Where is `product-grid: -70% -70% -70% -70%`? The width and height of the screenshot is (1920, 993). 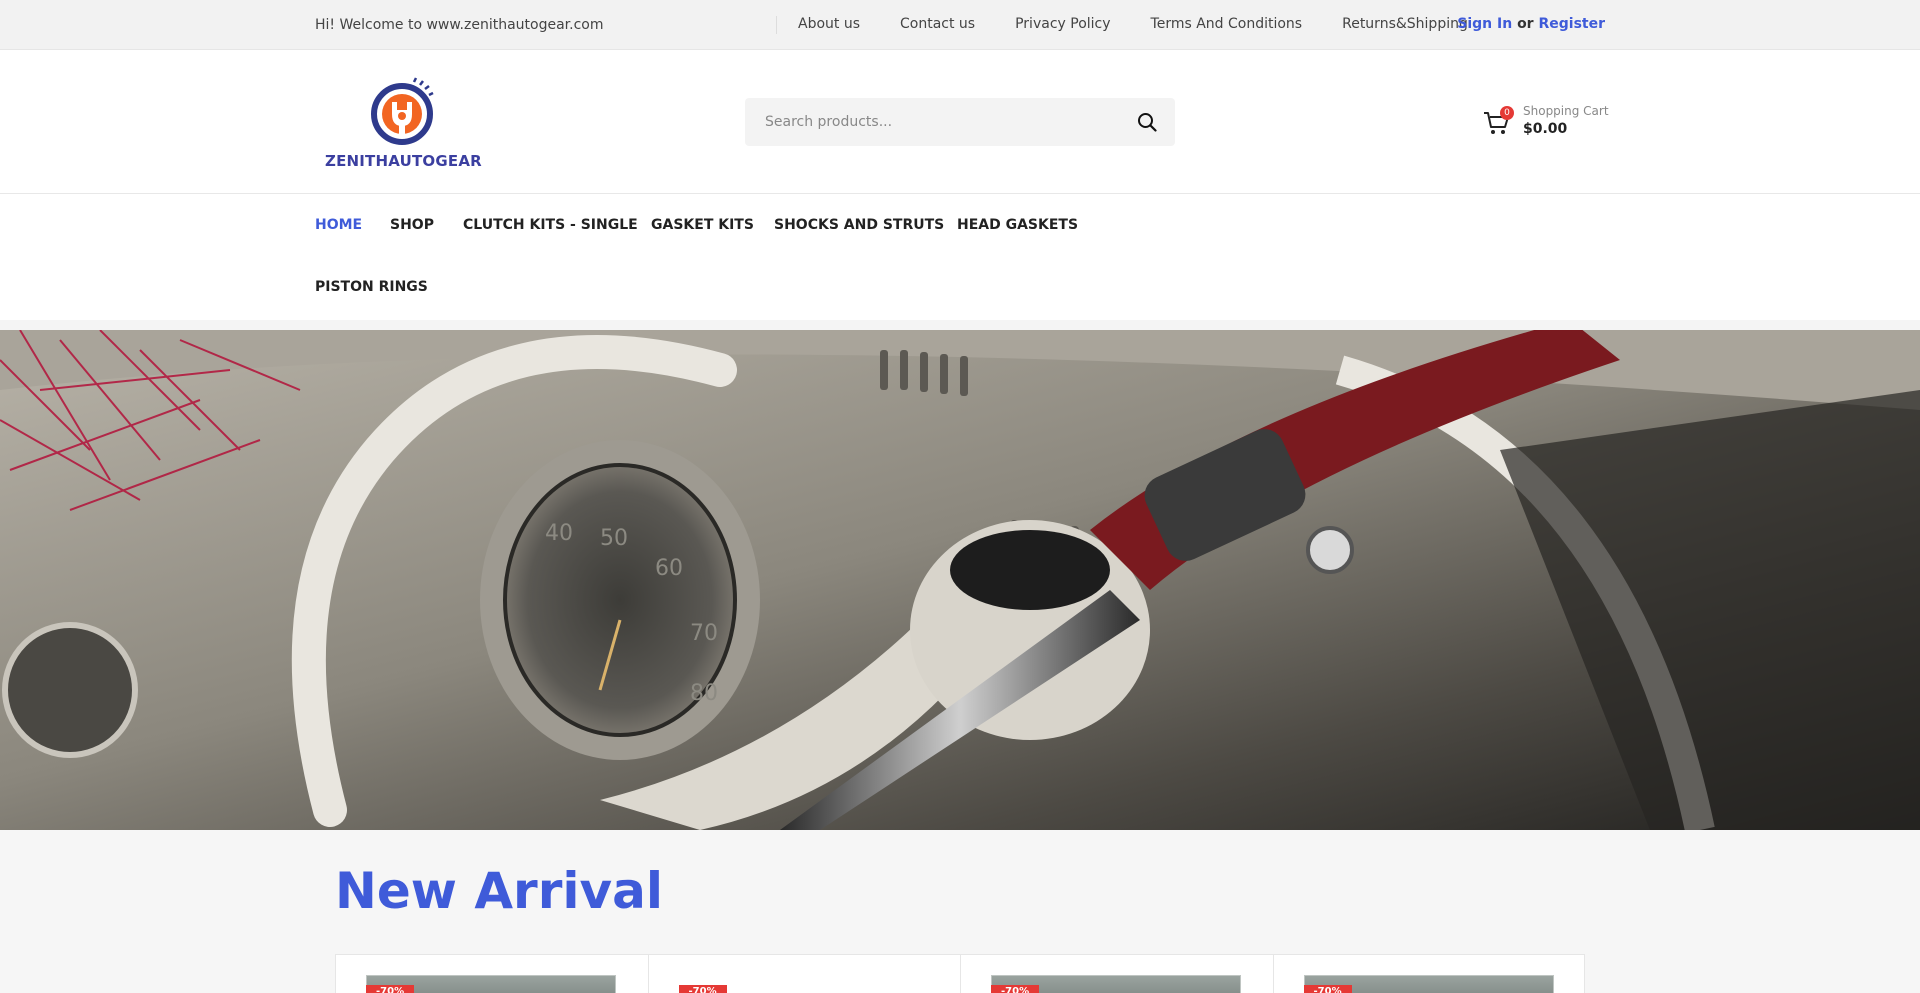
product-grid: -70% -70% -70% -70% is located at coordinates (960, 973).